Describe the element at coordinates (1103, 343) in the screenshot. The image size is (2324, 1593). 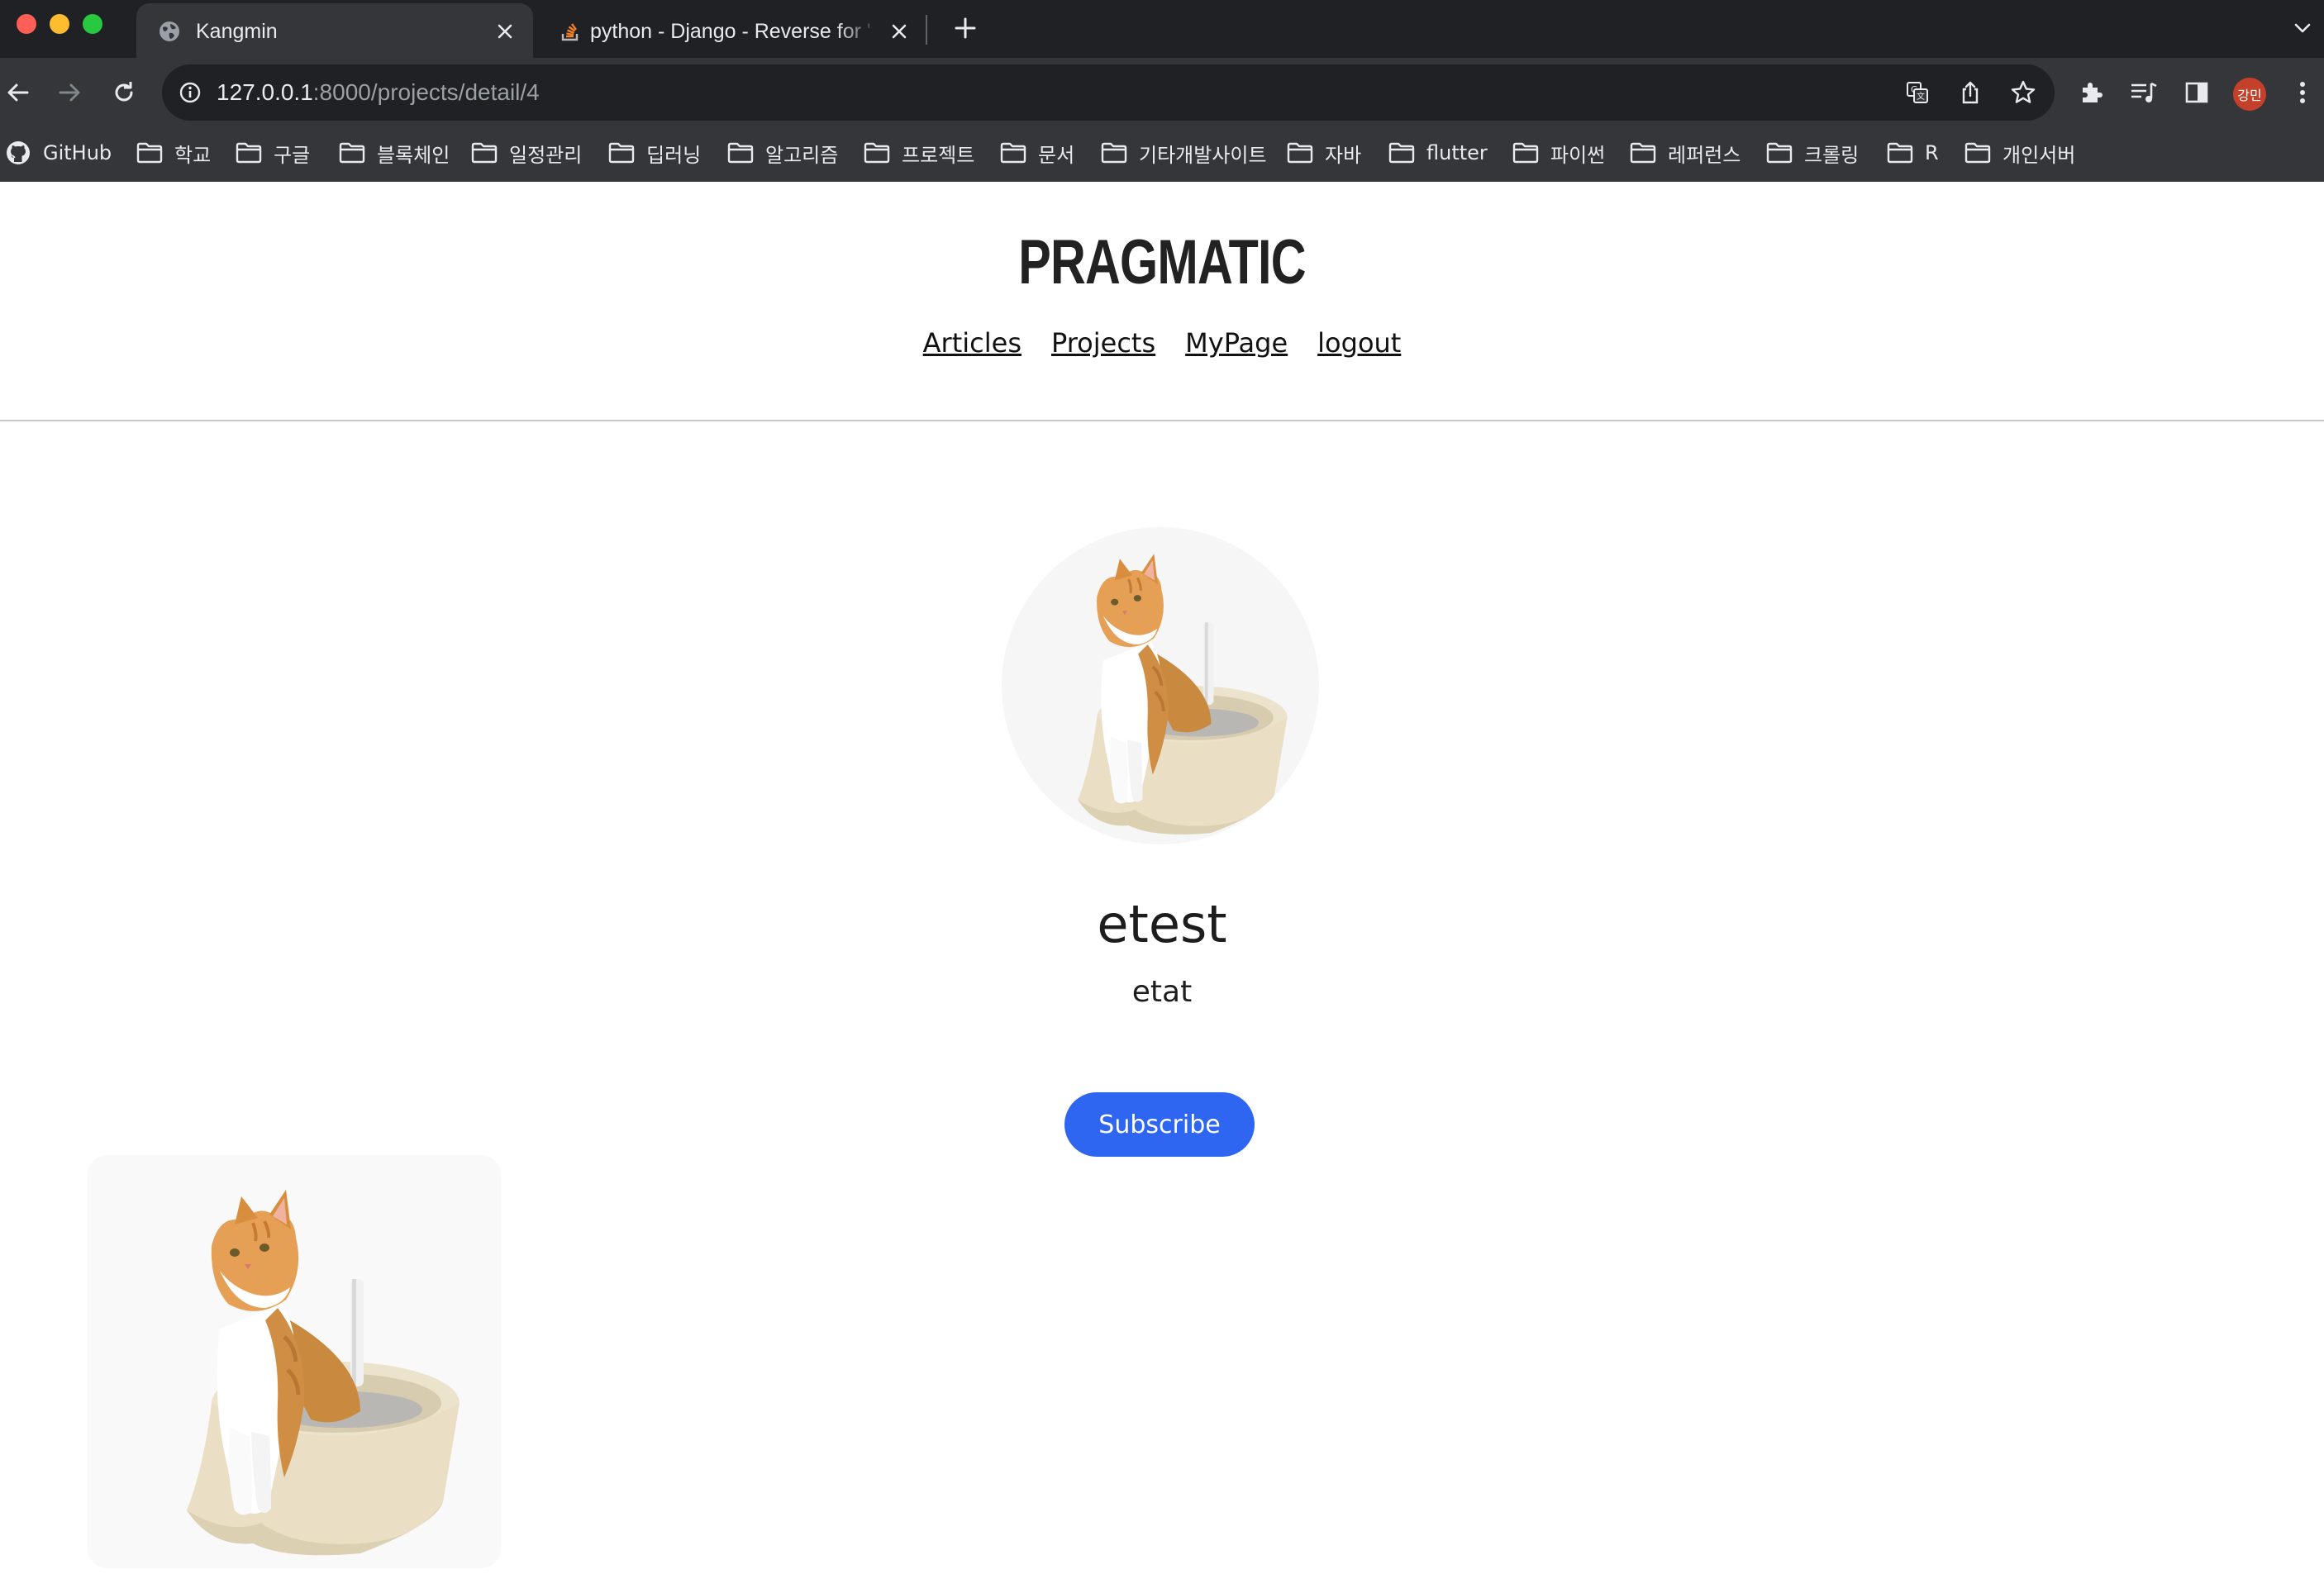
I see `nav-link-projects: Projects` at that location.